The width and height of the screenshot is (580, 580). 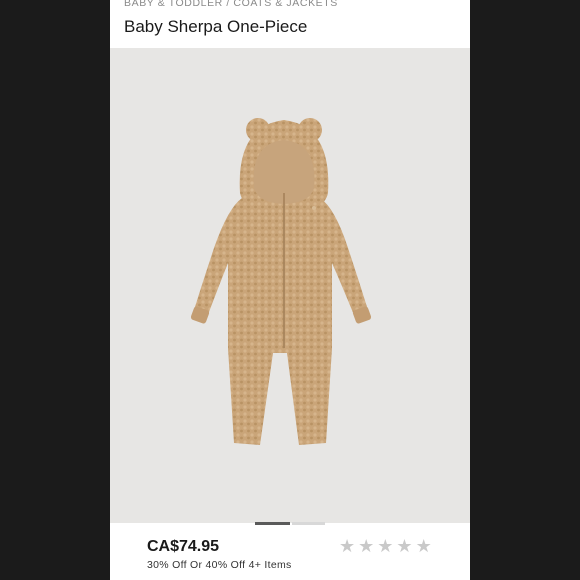 I want to click on rating-stars: ★ ★ ★ ★ ★, so click(x=385, y=546).